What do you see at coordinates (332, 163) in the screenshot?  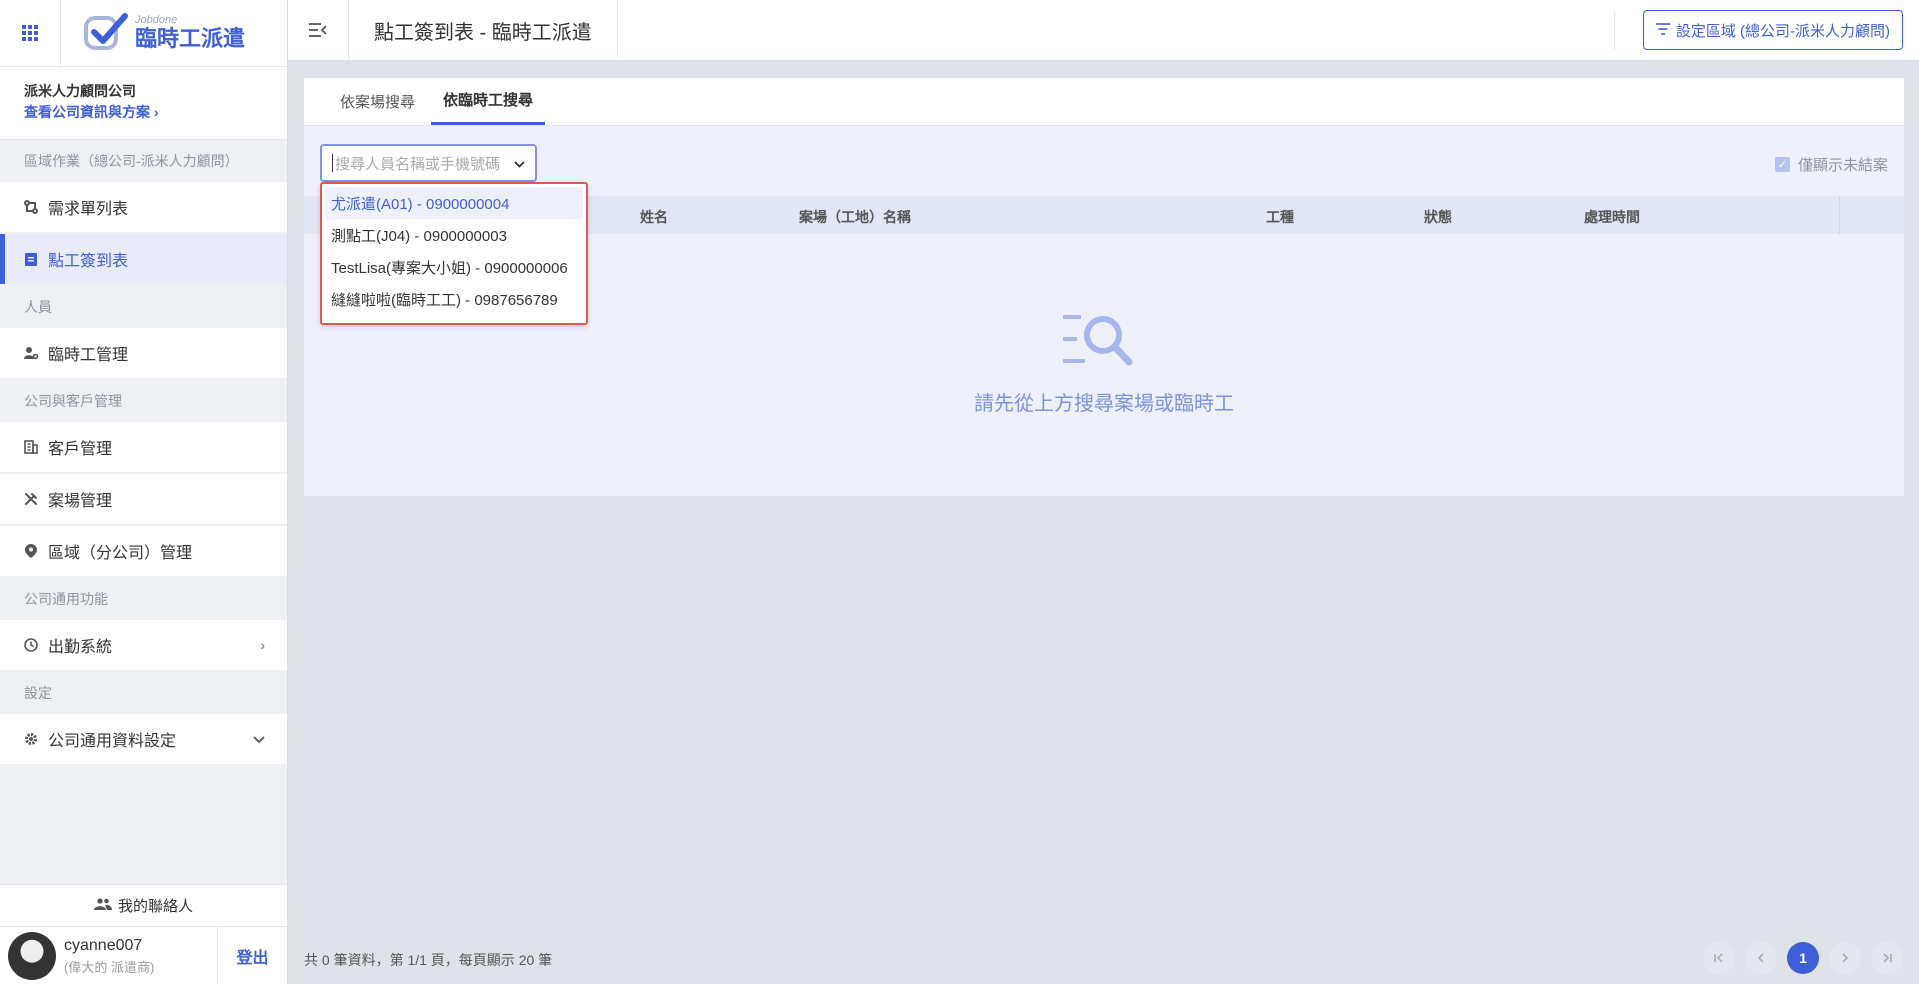 I see `text-cursor` at bounding box center [332, 163].